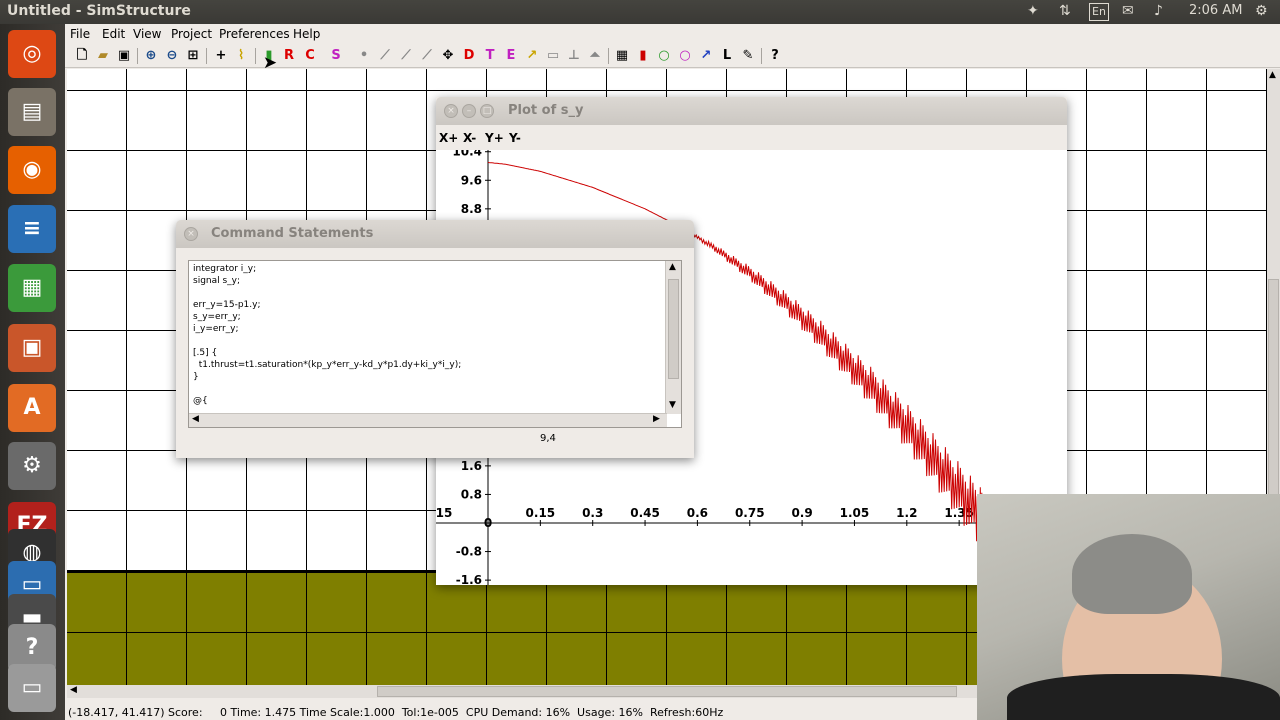 This screenshot has height=720, width=1280. I want to click on launcher-libreoffice-writer-icon: ≡, so click(32, 229).